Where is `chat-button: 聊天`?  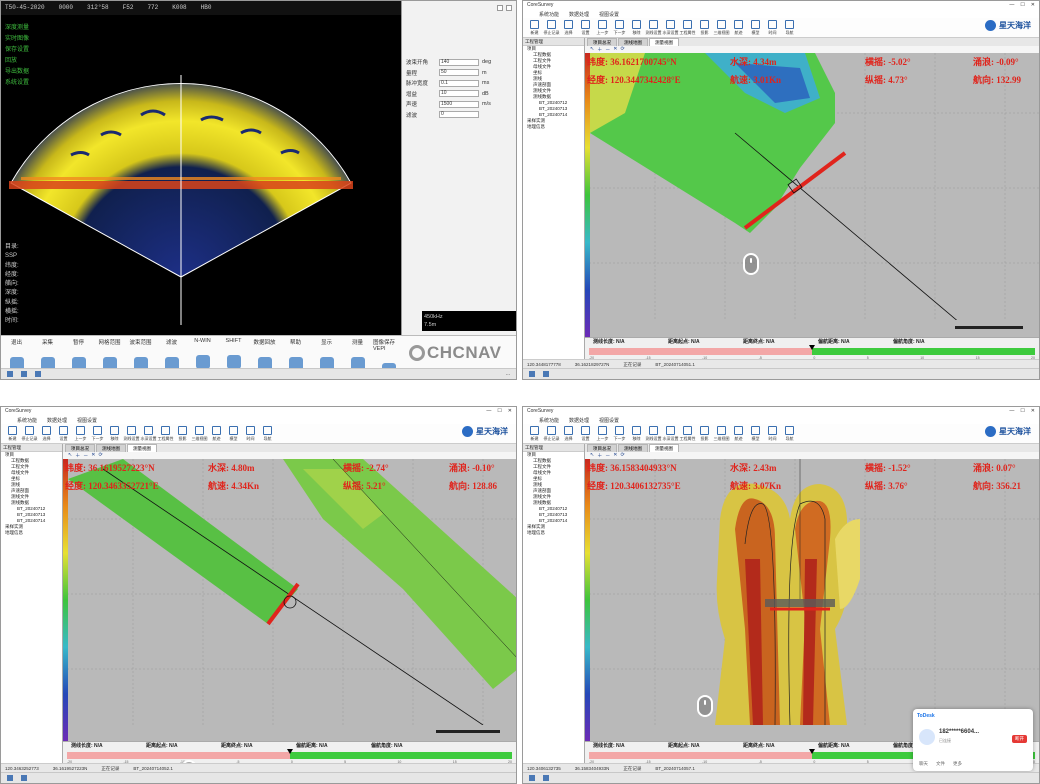 chat-button: 聊天 is located at coordinates (923, 764).